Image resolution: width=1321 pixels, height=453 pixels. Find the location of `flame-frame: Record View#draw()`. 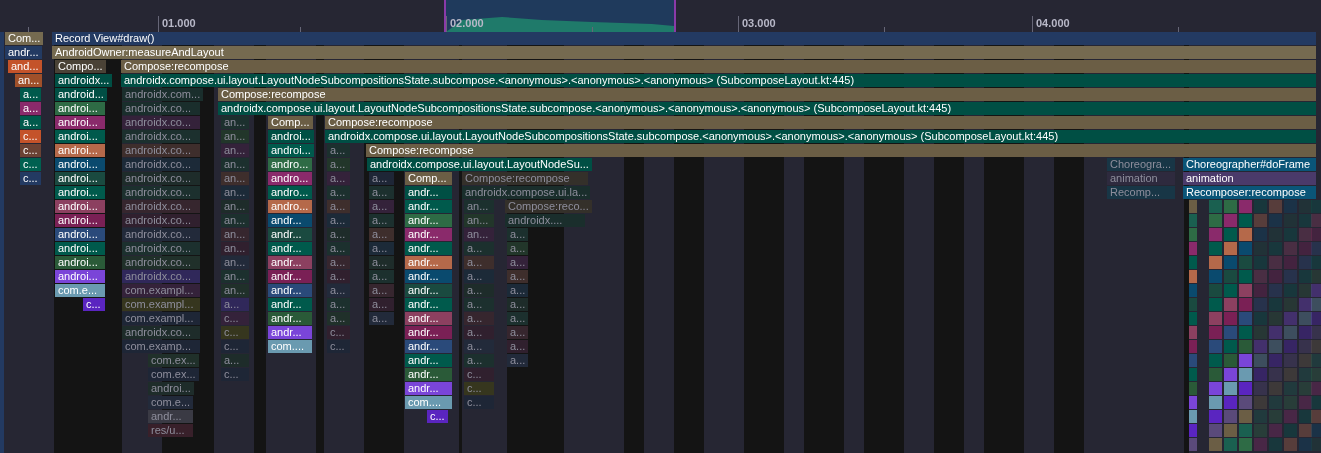

flame-frame: Record View#draw() is located at coordinates (684, 38).